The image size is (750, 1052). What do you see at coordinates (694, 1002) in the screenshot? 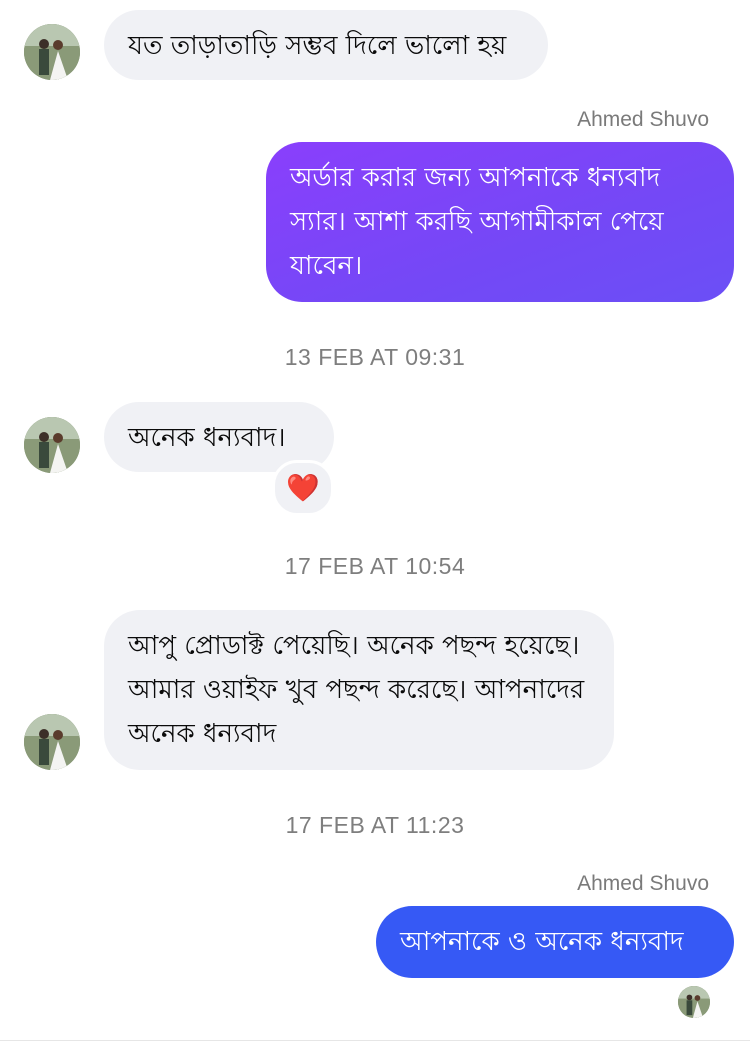
I see `seen-avatar-icon` at bounding box center [694, 1002].